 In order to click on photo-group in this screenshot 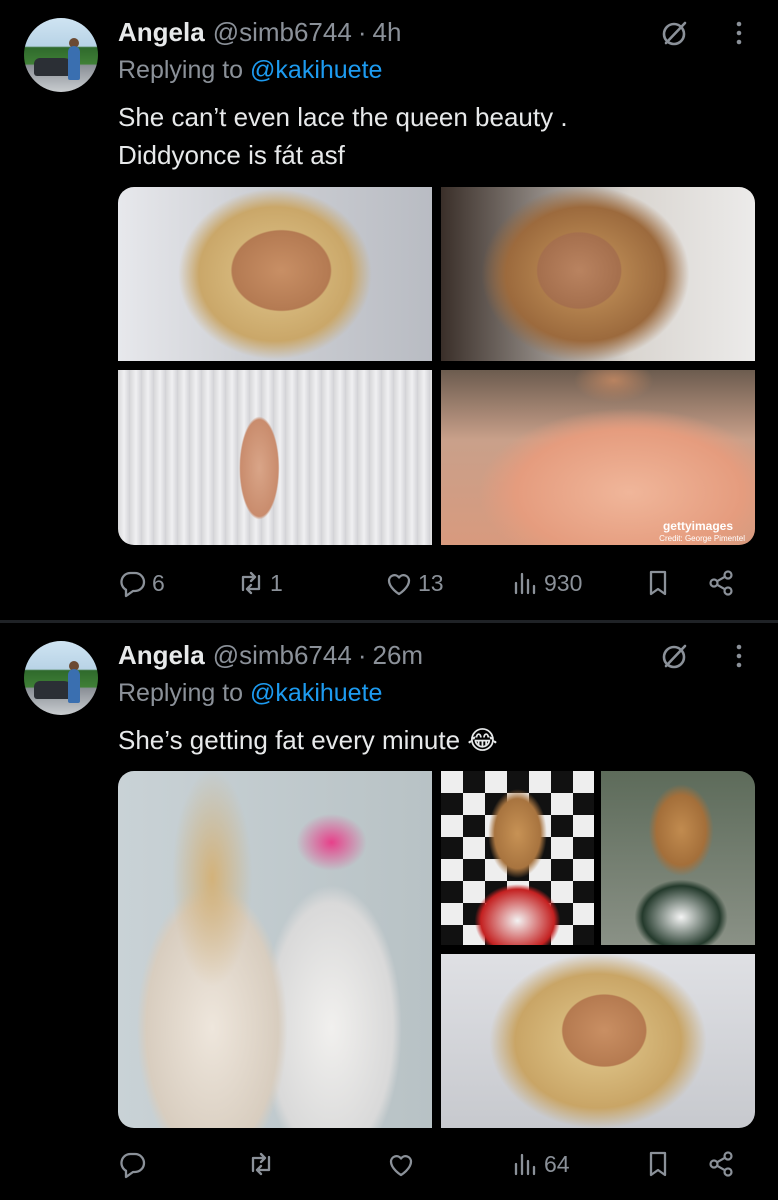, I will do `click(275, 949)`.